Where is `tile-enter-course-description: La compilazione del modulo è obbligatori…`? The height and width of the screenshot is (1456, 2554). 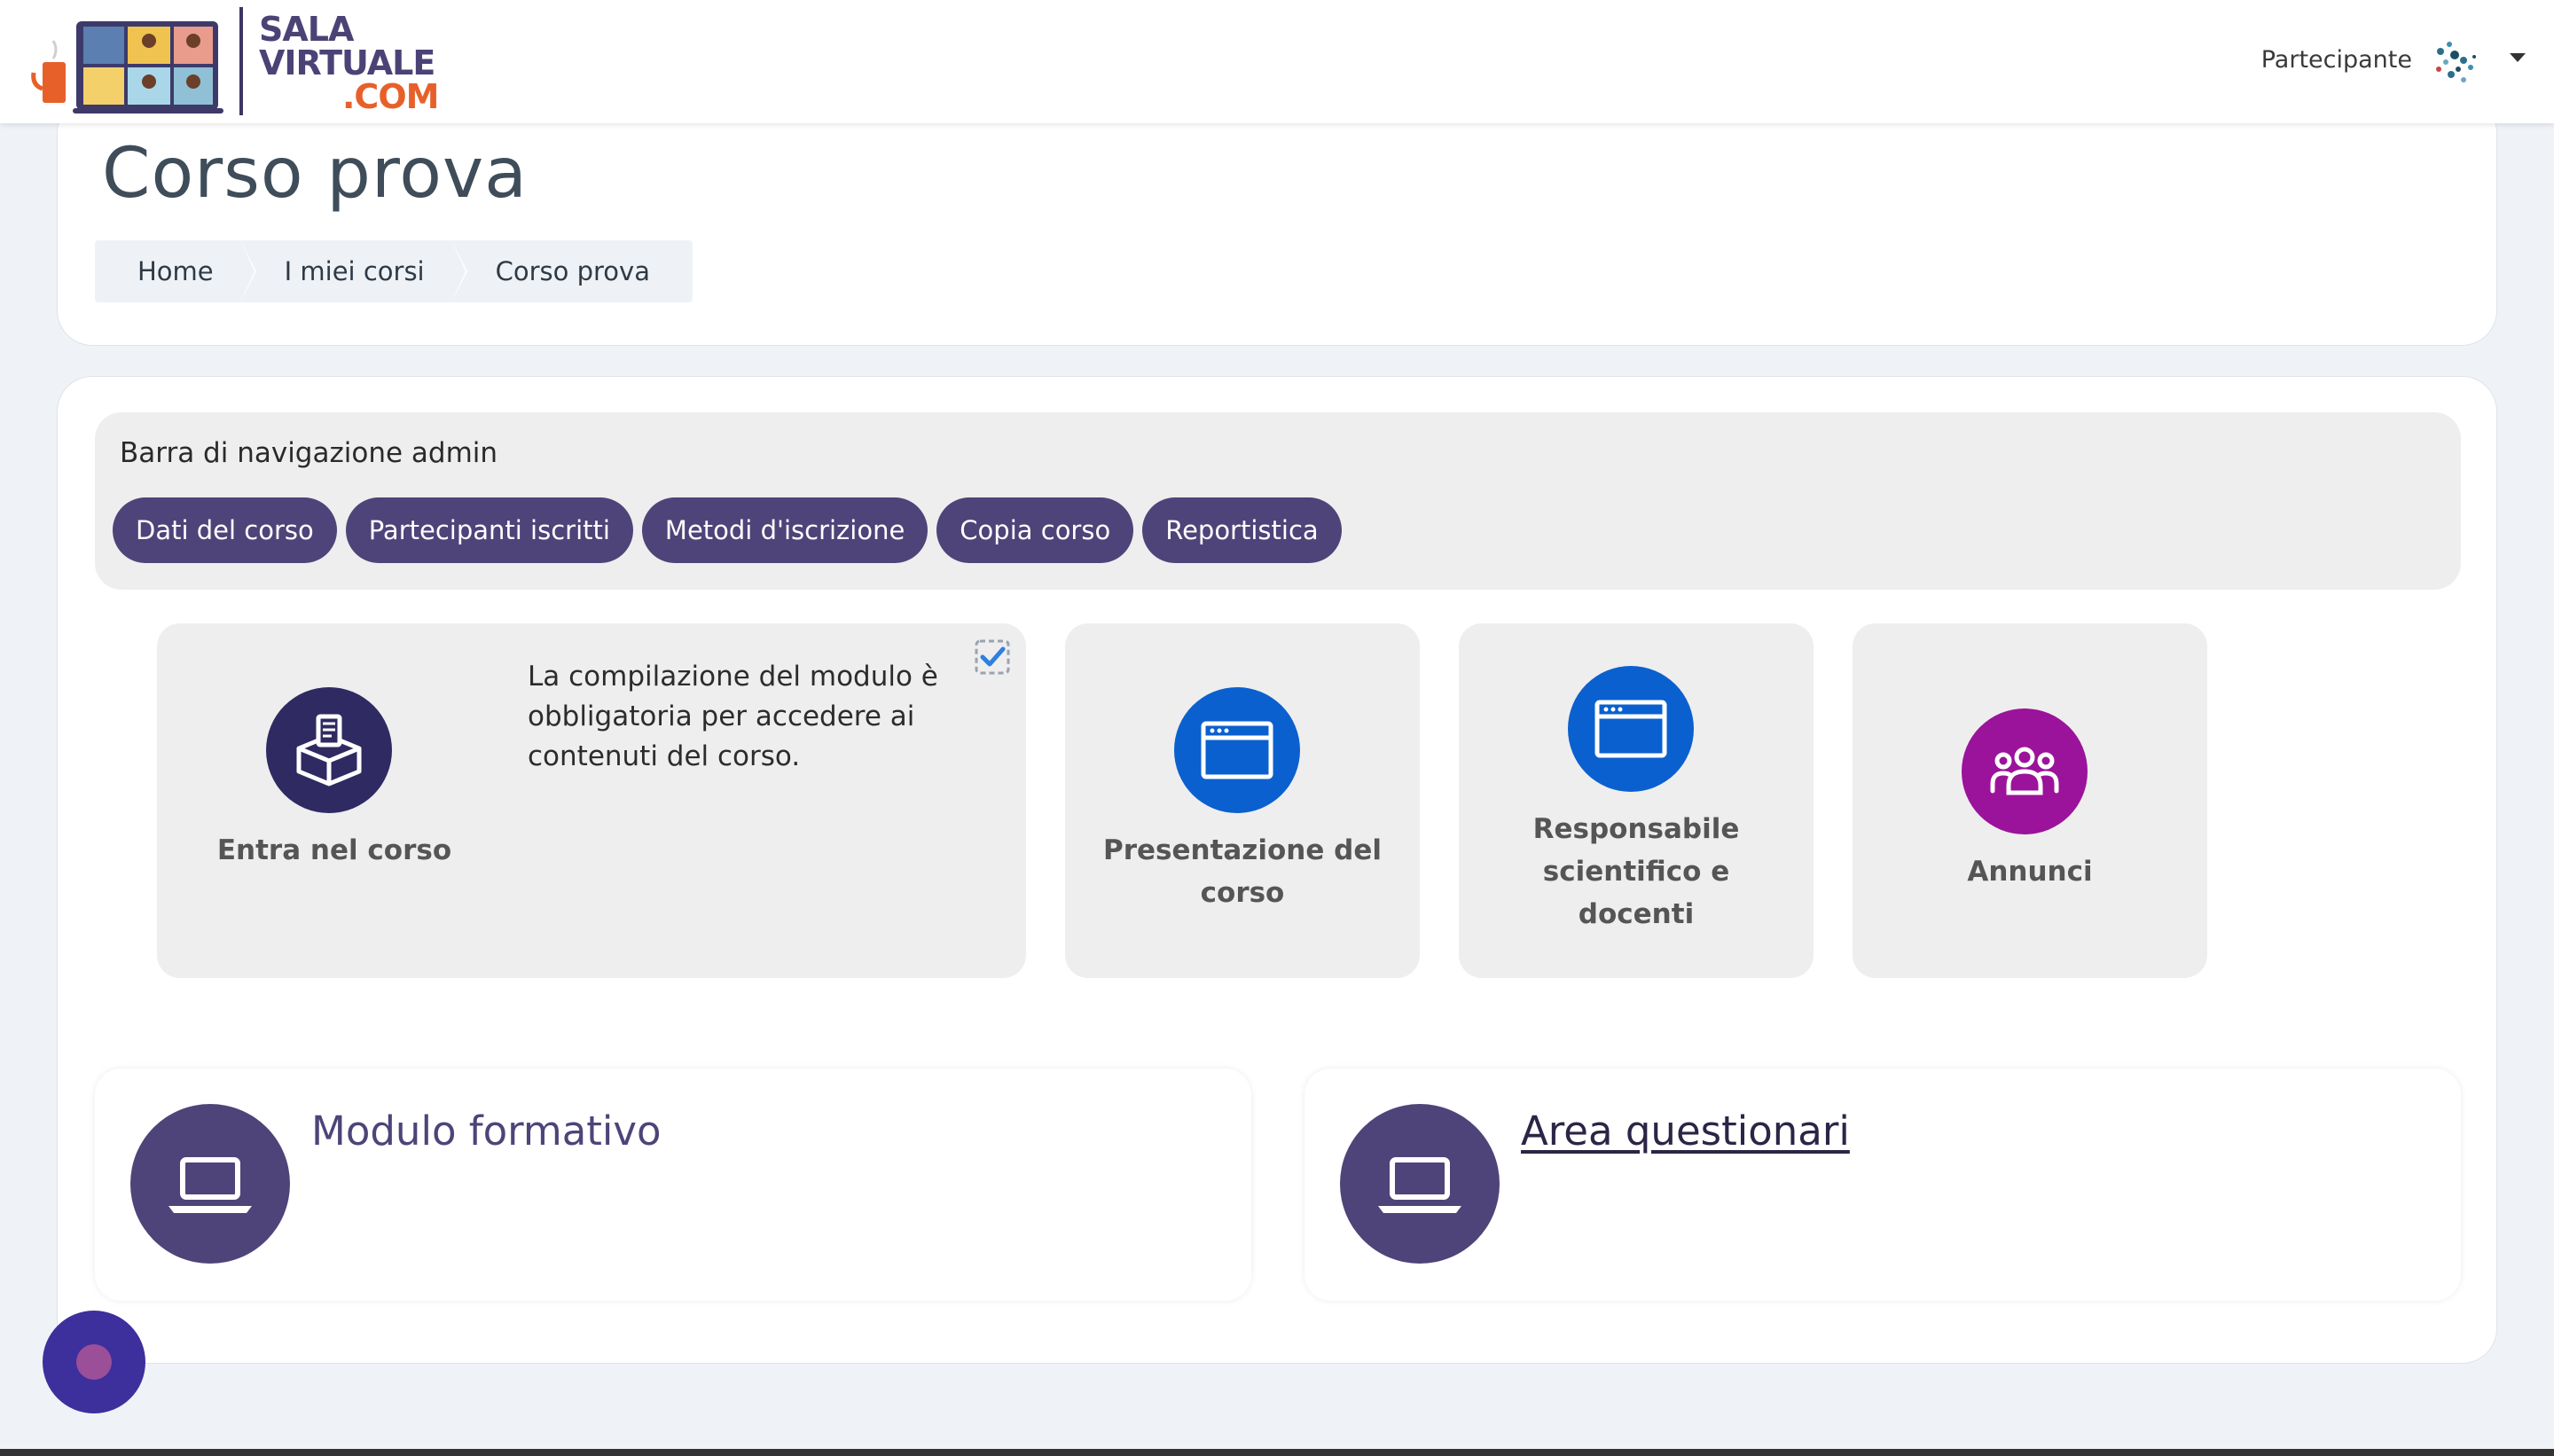 tile-enter-course-description: La compilazione del modulo è obbligatori… is located at coordinates (733, 716).